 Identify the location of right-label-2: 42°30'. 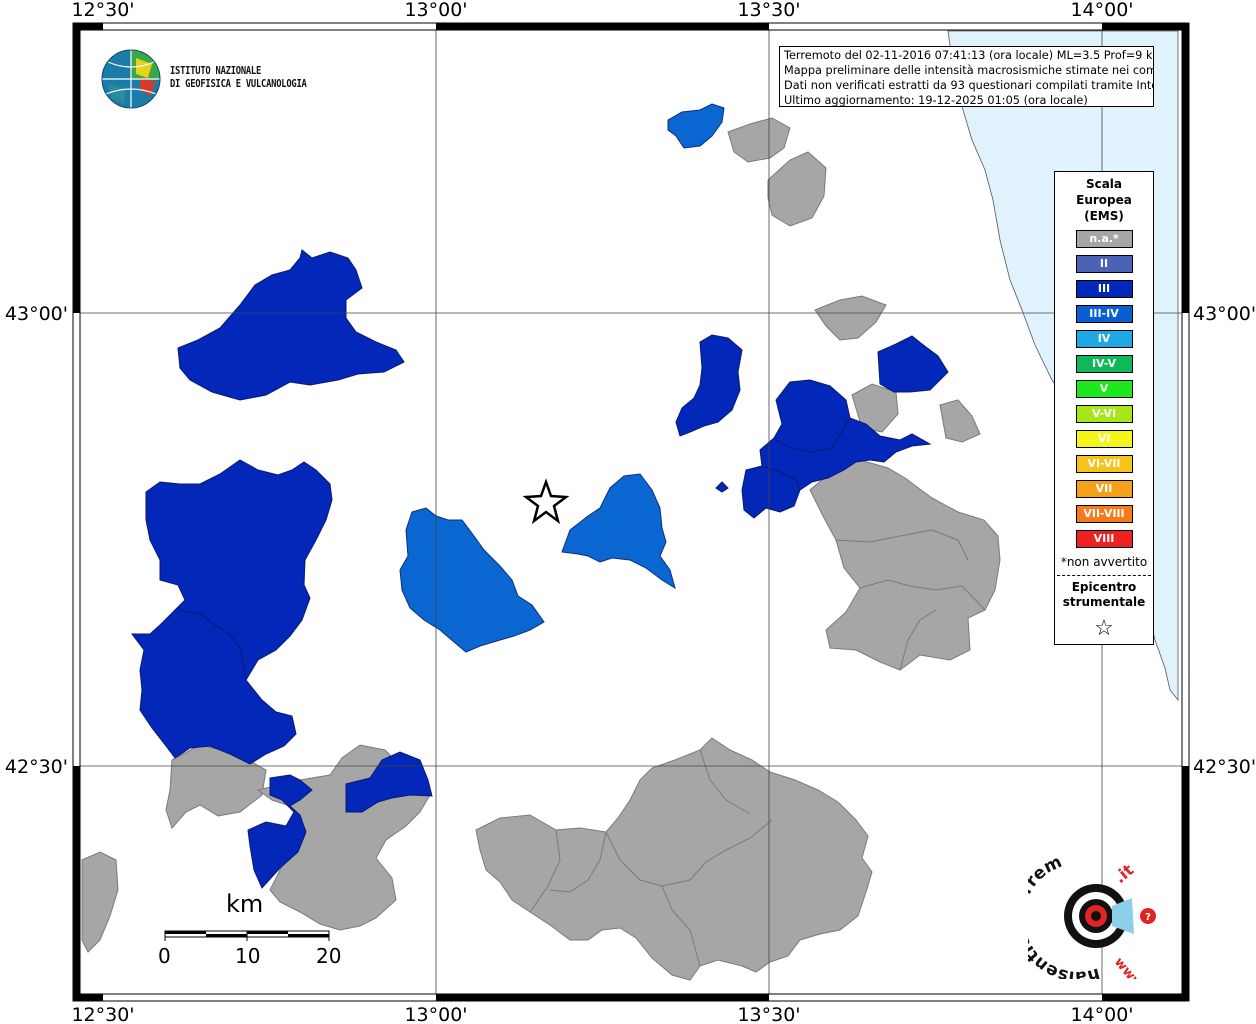
(1224, 767).